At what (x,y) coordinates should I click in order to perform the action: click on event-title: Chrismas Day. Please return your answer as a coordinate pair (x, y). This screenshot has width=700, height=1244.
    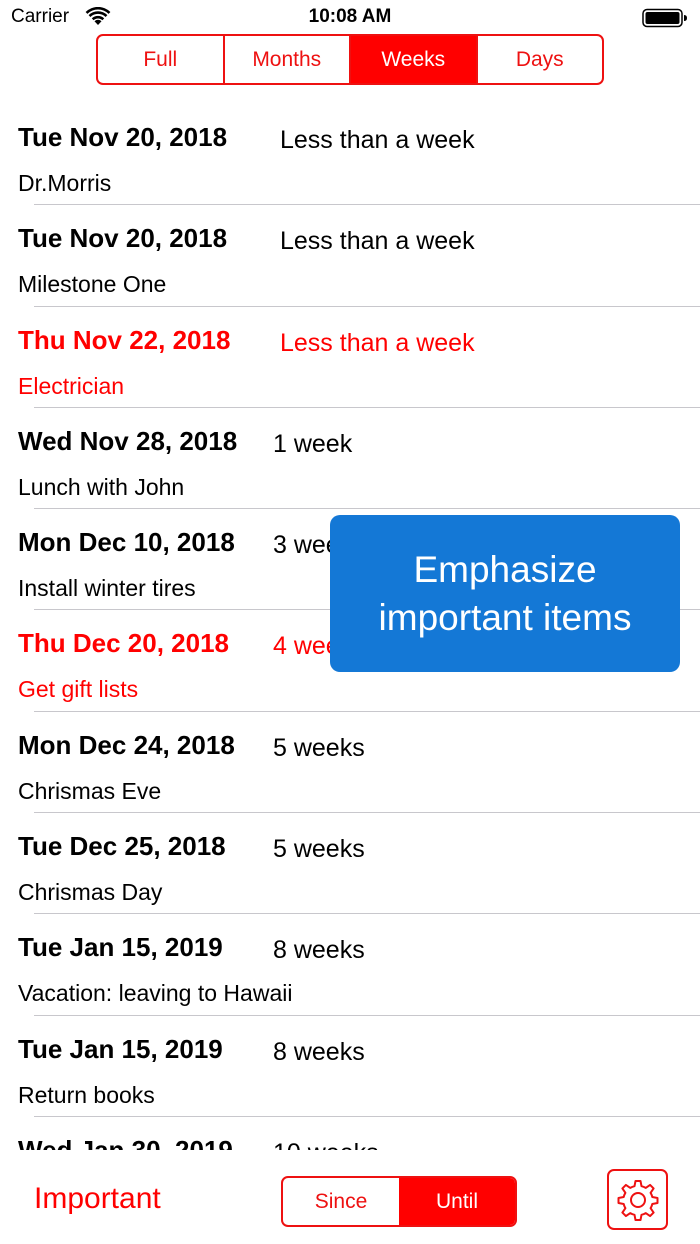
    Looking at the image, I should click on (90, 892).